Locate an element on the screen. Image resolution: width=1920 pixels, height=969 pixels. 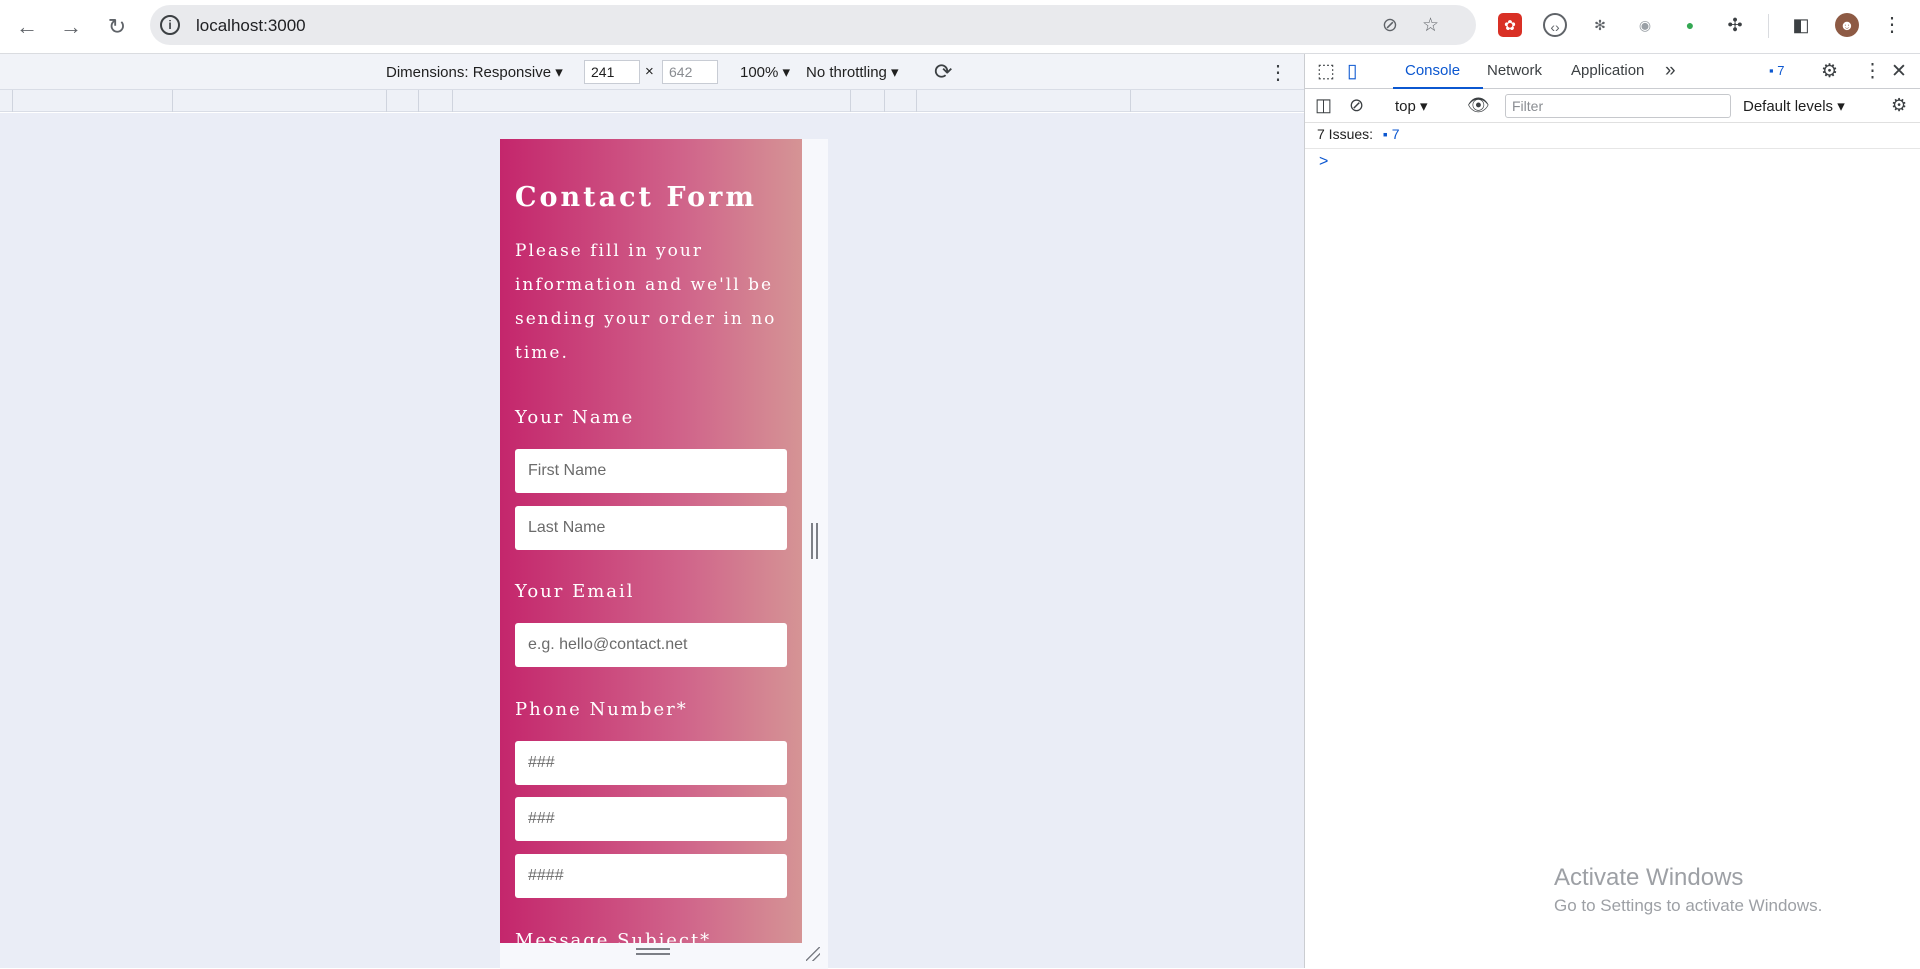
live-expression-eye-icon: 👁 is located at coordinates (1478, 105).